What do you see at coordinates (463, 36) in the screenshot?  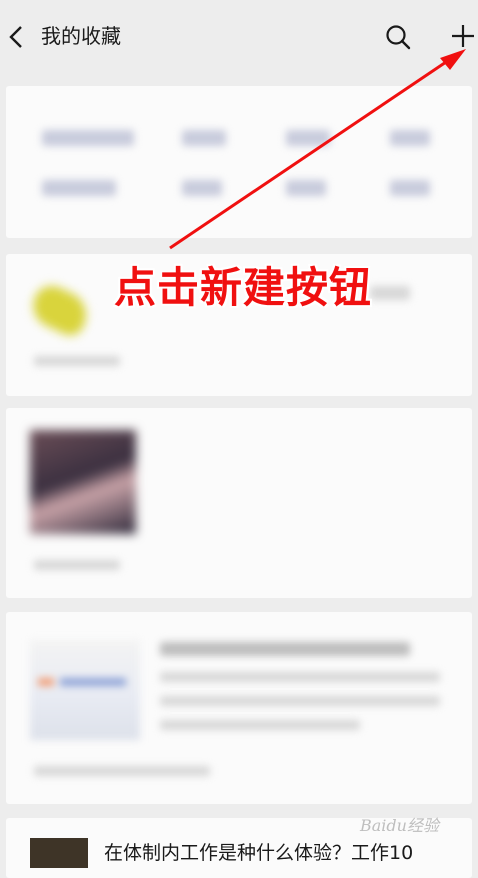 I see `plus-icon` at bounding box center [463, 36].